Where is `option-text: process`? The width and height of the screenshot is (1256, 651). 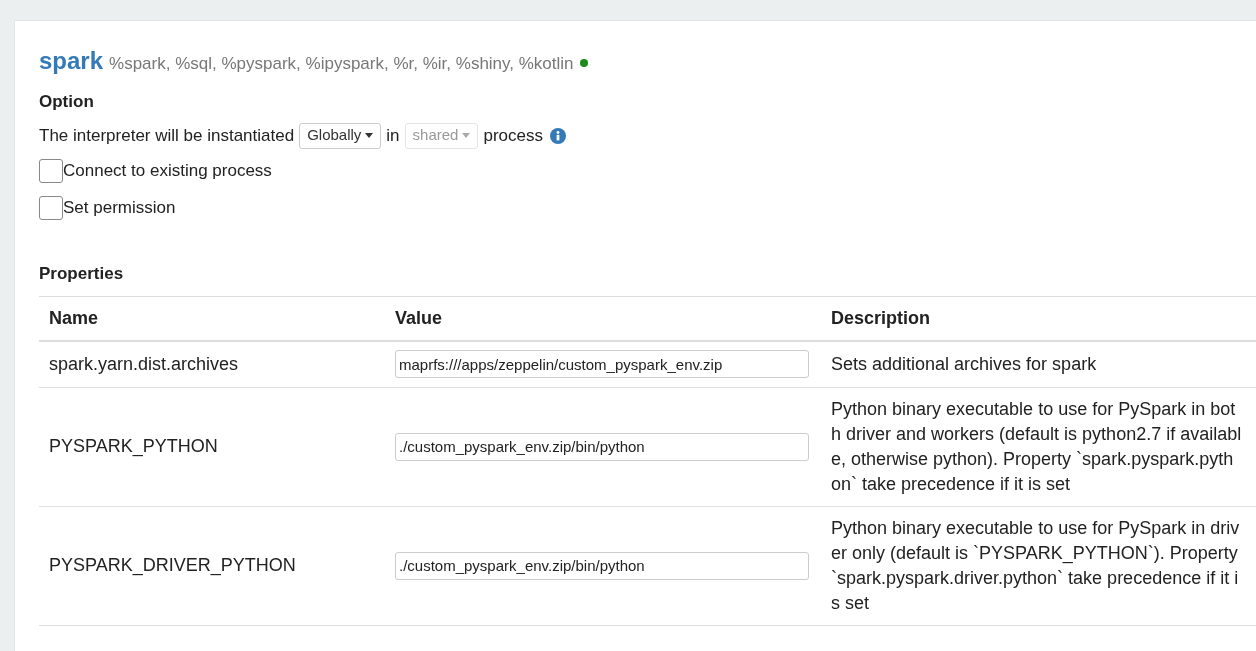 option-text: process is located at coordinates (513, 135).